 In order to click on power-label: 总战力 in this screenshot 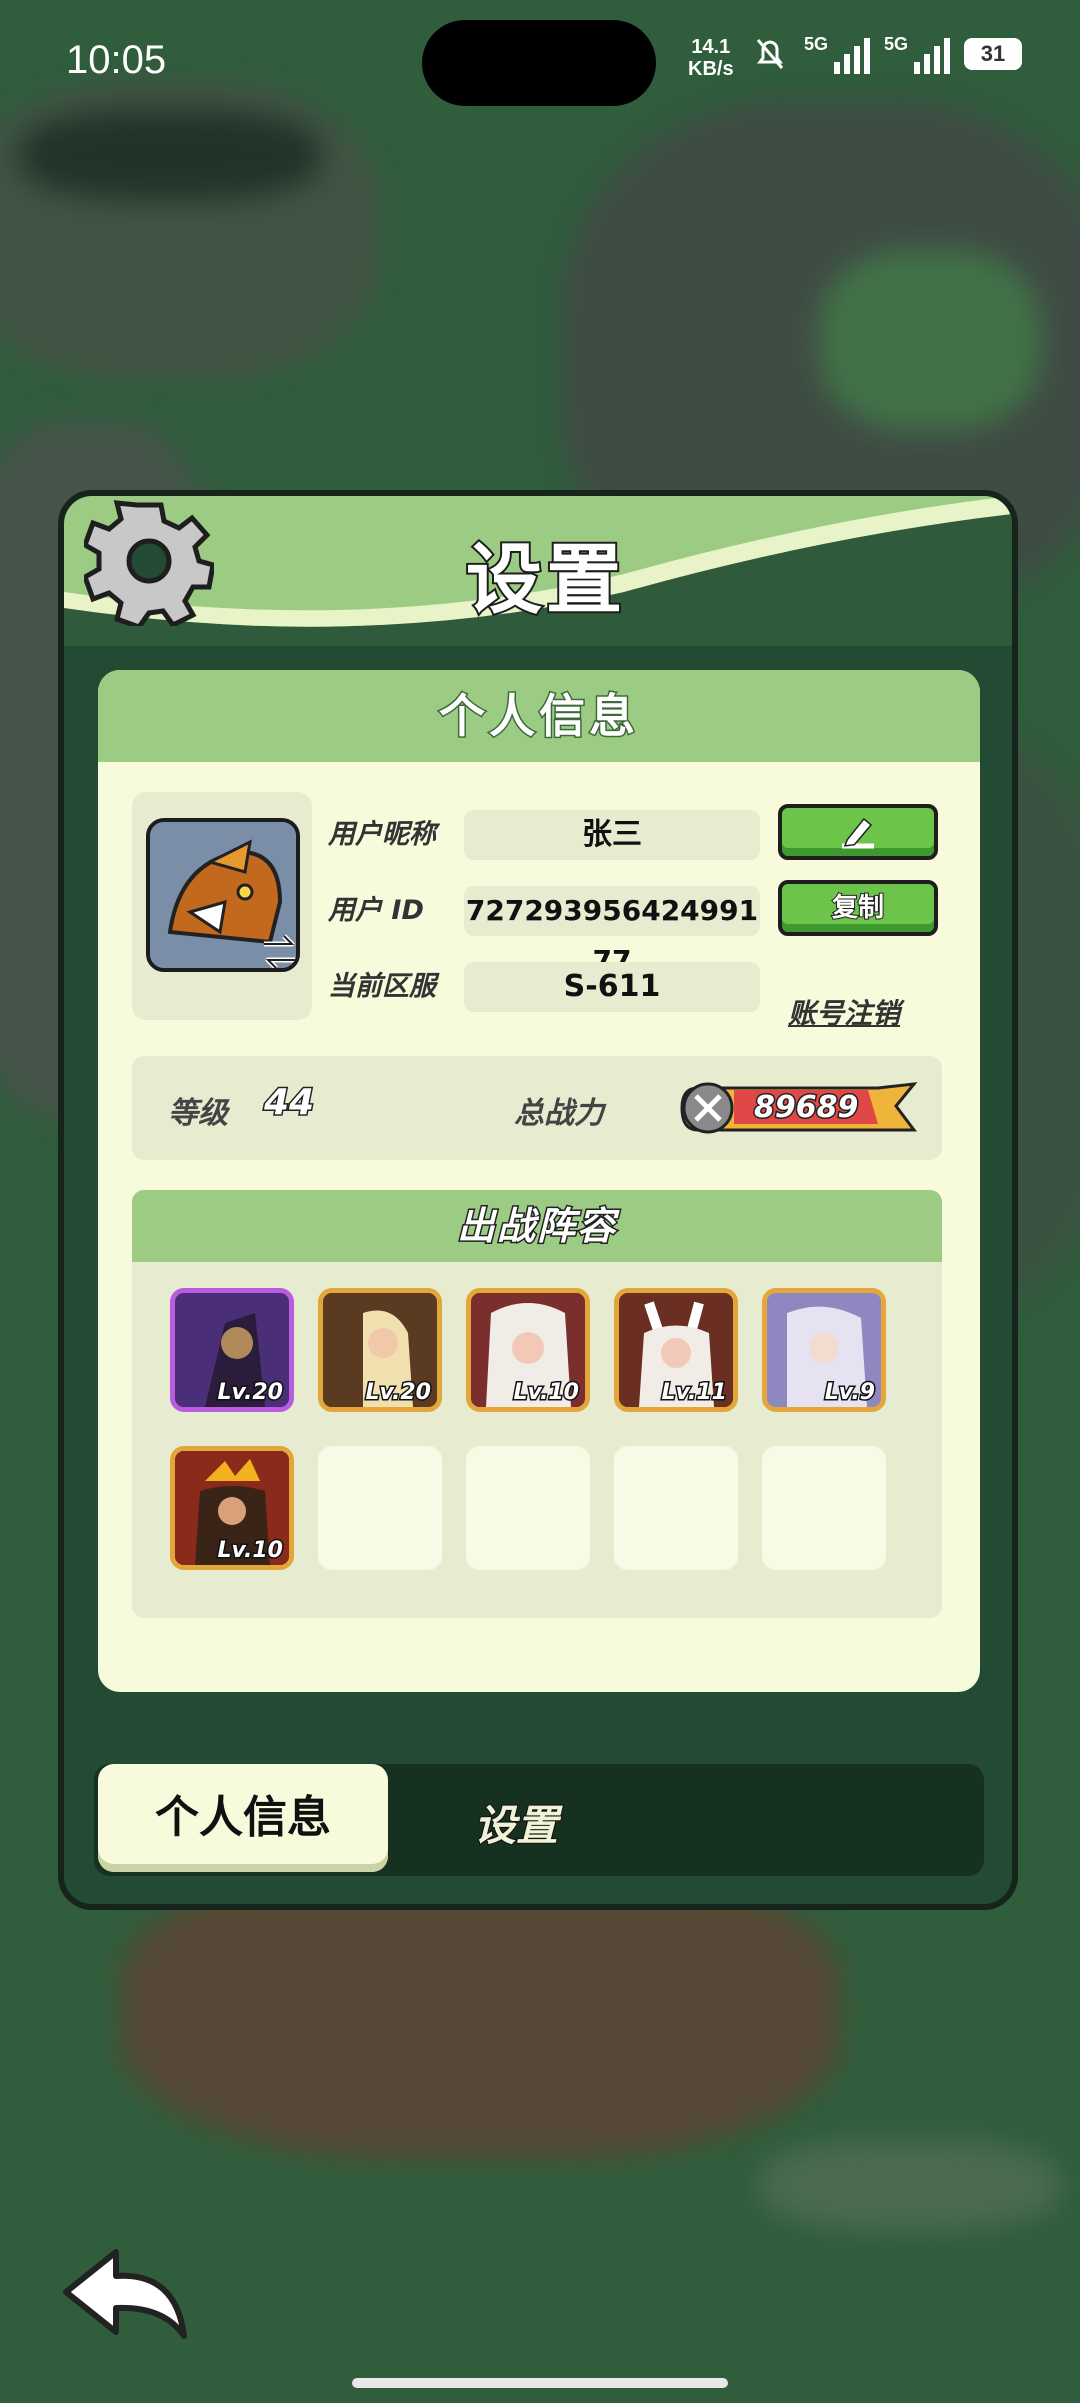, I will do `click(559, 1113)`.